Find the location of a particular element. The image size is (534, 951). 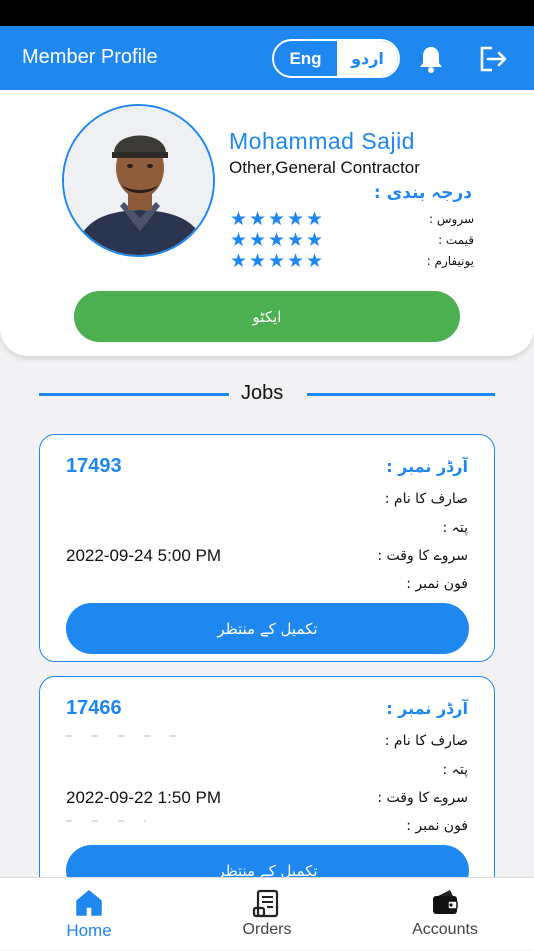

nav-label: Home is located at coordinates (89, 930).